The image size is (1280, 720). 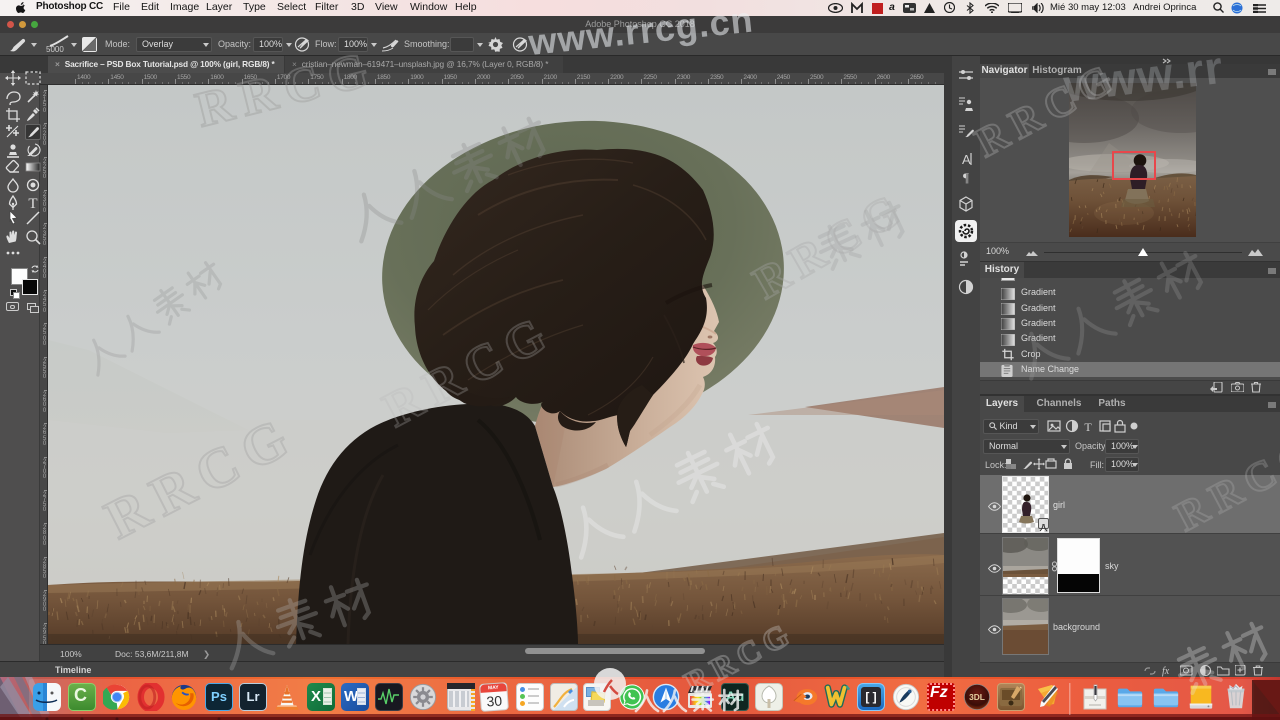 What do you see at coordinates (966, 159) in the screenshot?
I see `svg-text: A` at bounding box center [966, 159].